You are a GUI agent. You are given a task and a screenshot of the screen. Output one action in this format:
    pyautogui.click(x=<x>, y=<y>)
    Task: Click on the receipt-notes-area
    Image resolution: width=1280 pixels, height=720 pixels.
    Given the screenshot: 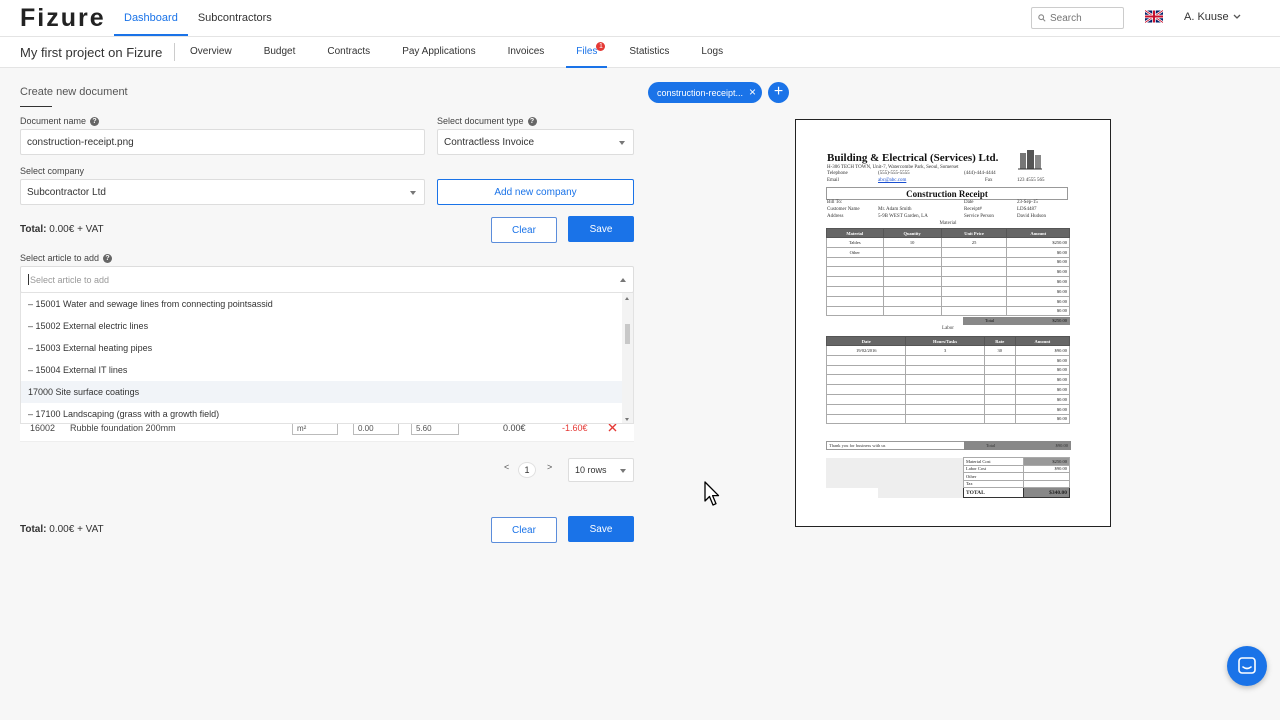 What is the action you would take?
    pyautogui.click(x=920, y=493)
    